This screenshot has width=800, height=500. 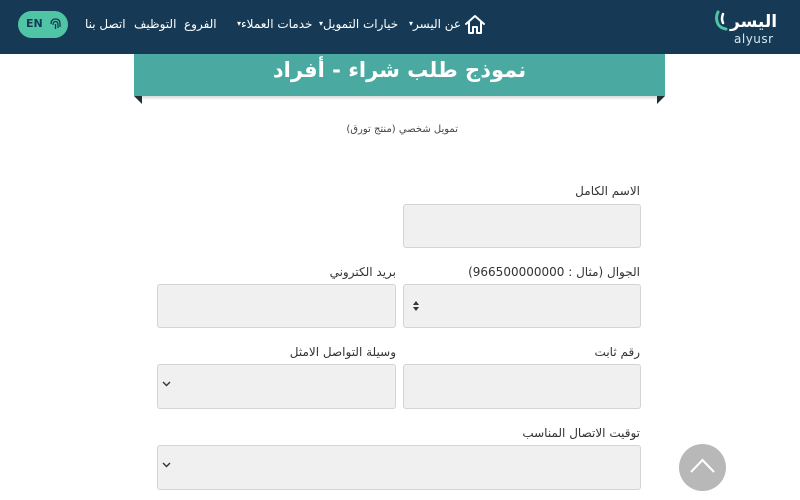 I want to click on email-input, so click(x=276, y=306).